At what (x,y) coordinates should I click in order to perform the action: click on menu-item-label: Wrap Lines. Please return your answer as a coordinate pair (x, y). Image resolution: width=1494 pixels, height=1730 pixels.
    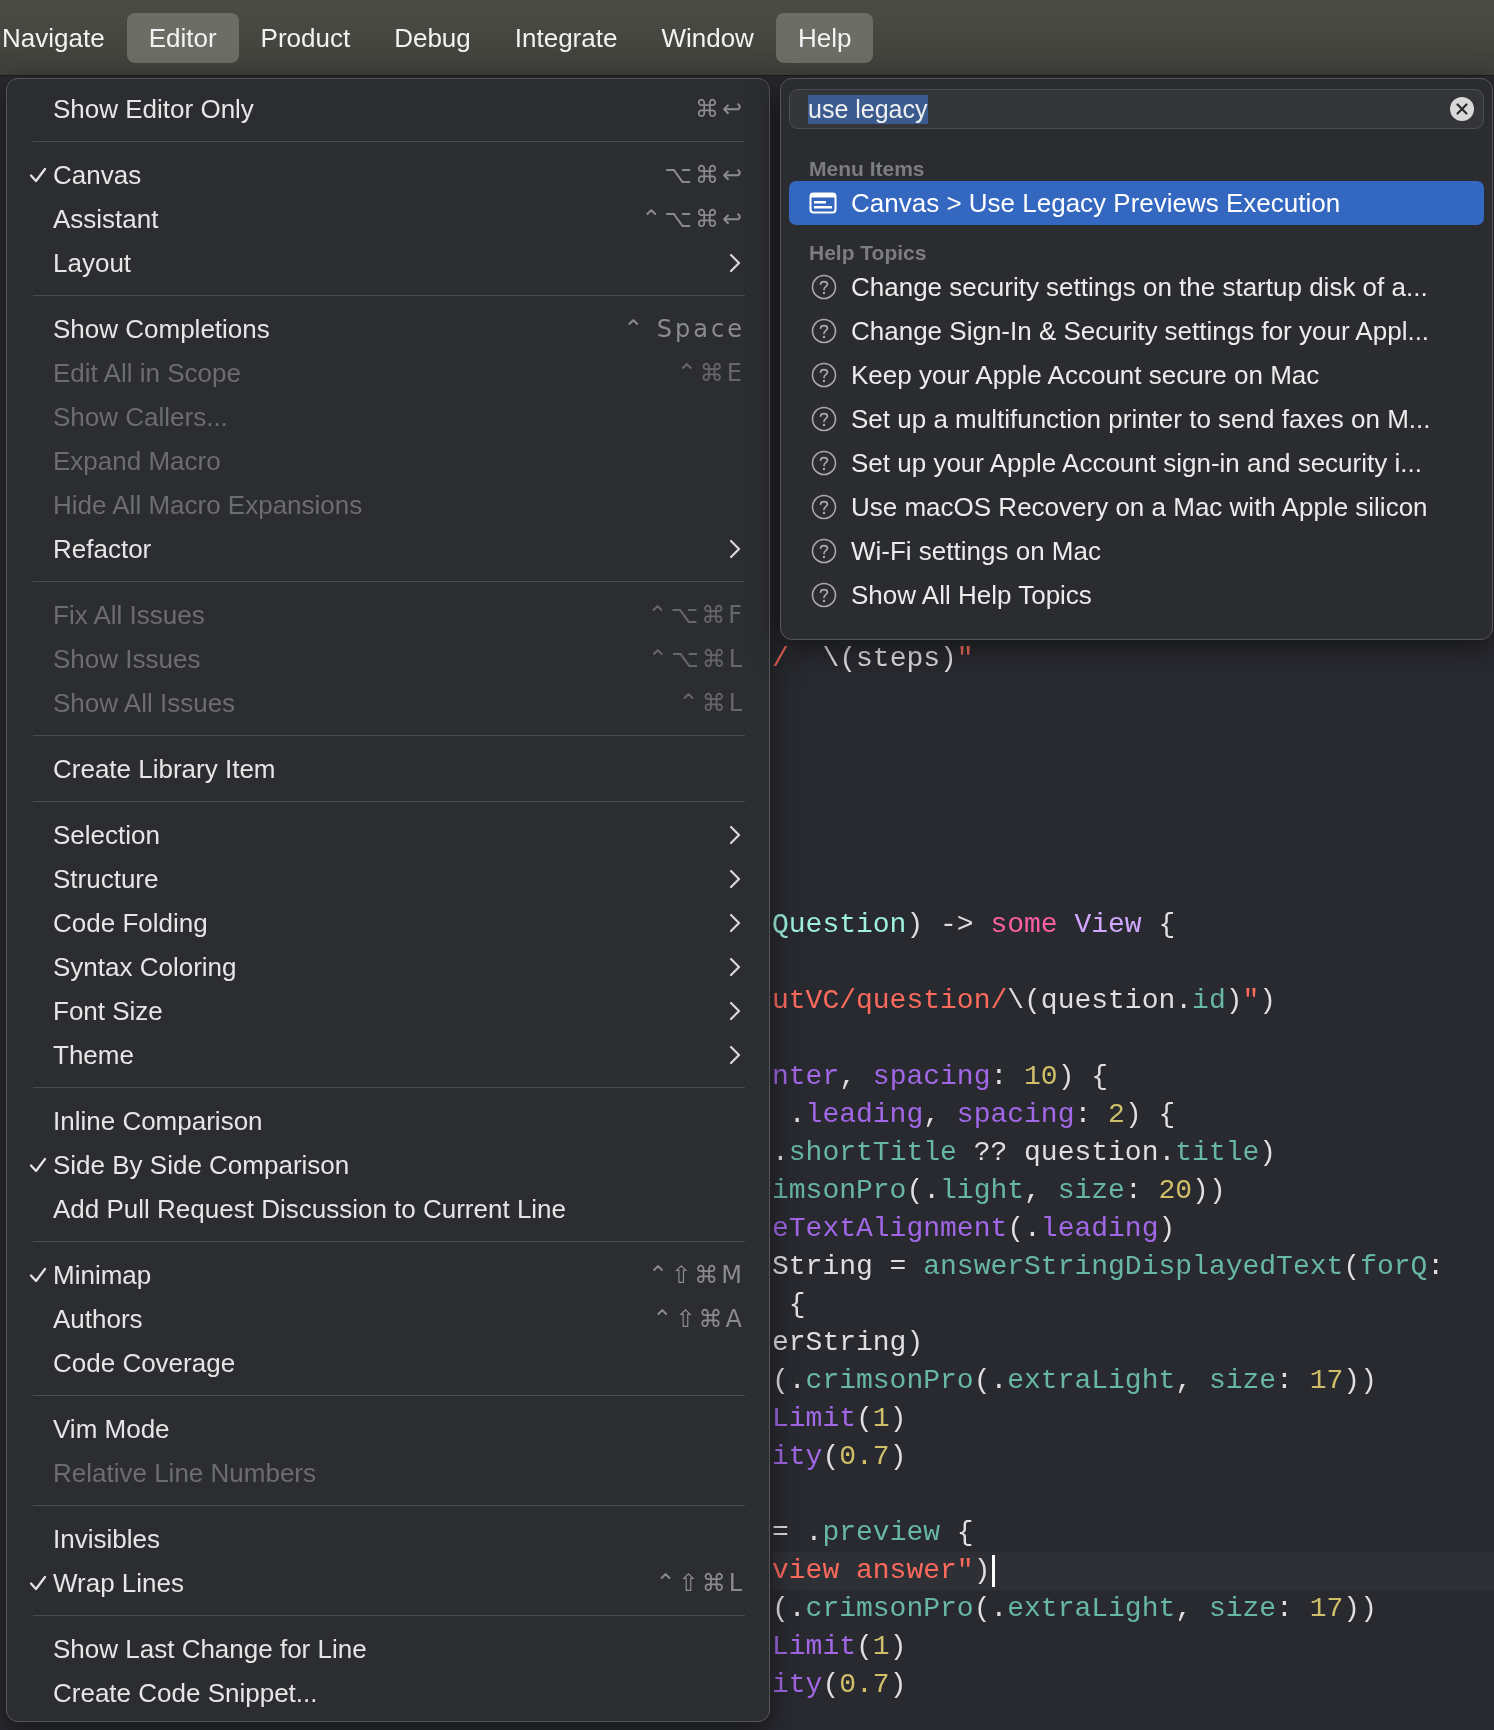
    Looking at the image, I should click on (119, 1583).